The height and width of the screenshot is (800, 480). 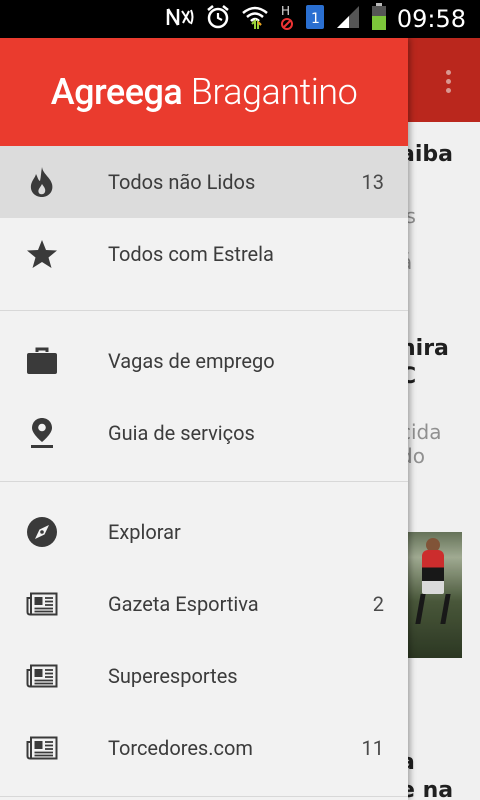 I want to click on clock: 09:58, so click(x=431, y=19).